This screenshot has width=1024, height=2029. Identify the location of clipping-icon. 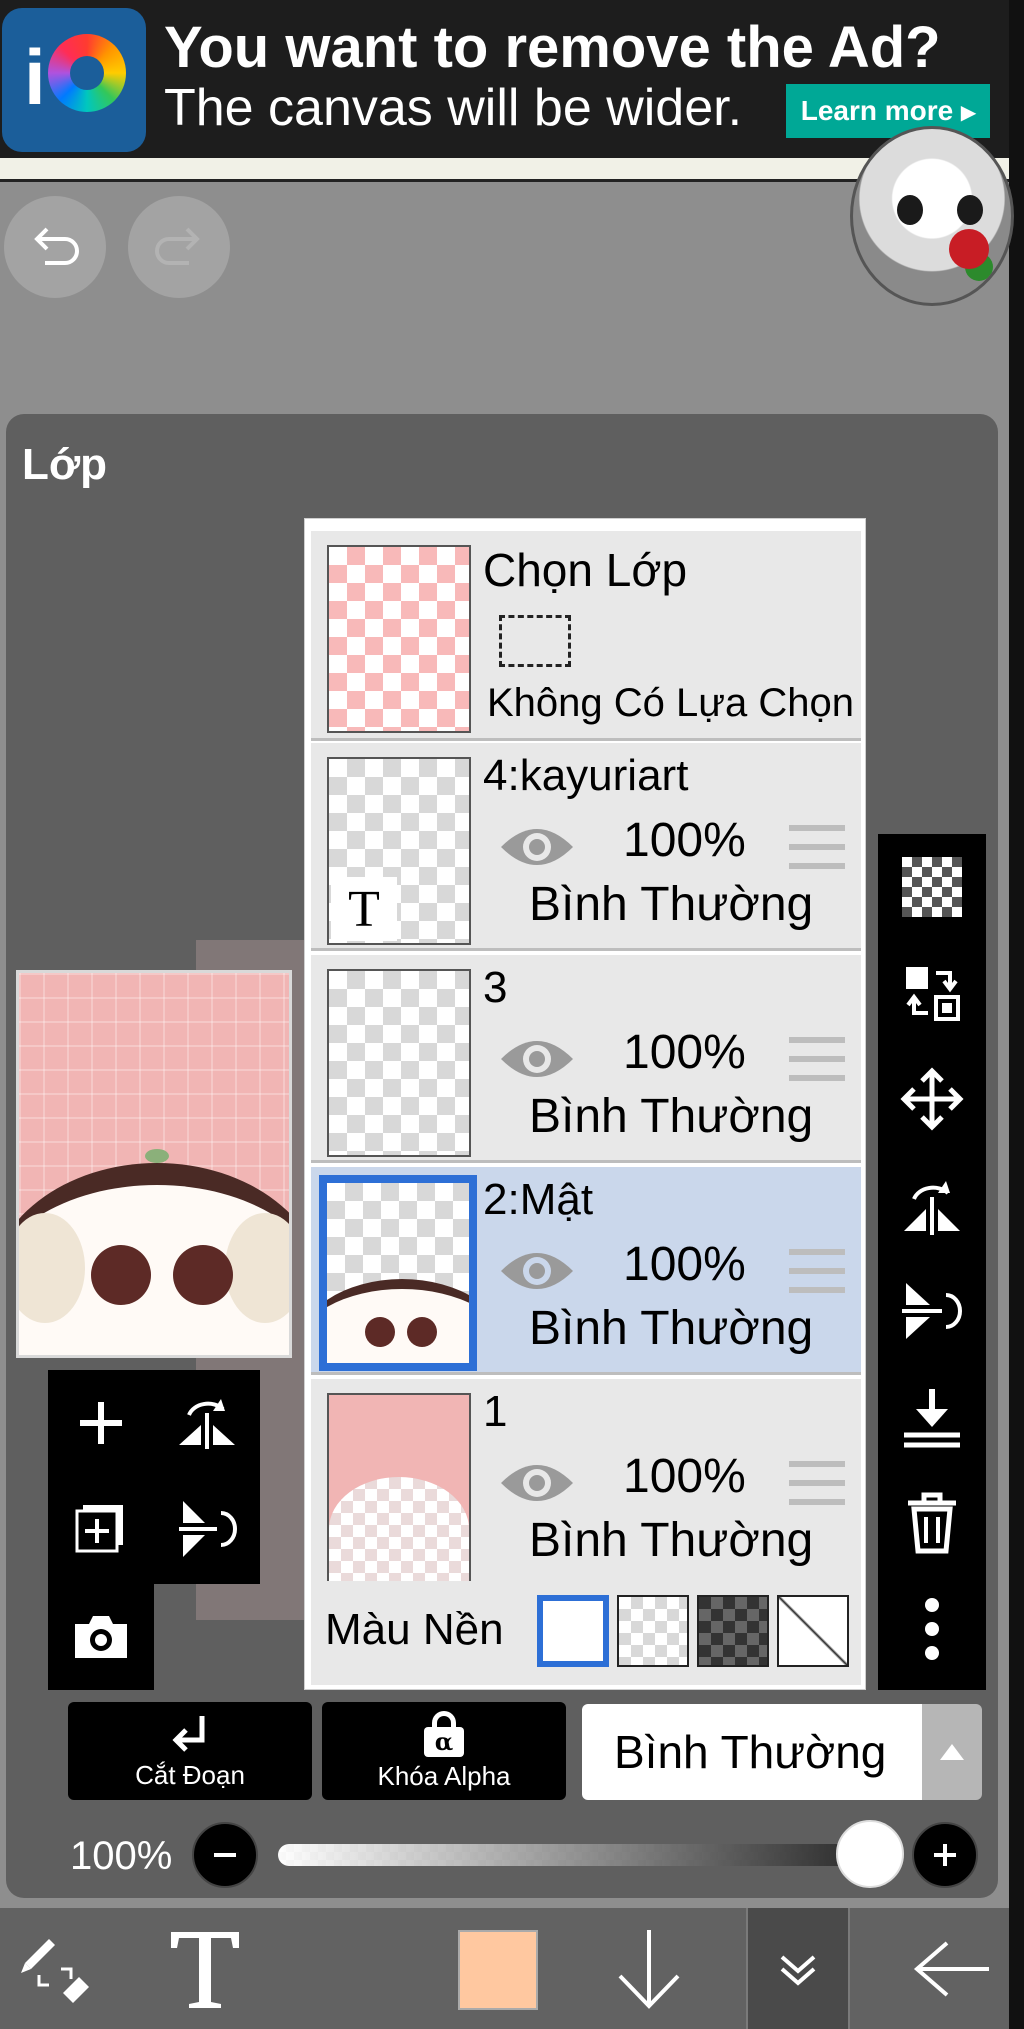
(188, 1733).